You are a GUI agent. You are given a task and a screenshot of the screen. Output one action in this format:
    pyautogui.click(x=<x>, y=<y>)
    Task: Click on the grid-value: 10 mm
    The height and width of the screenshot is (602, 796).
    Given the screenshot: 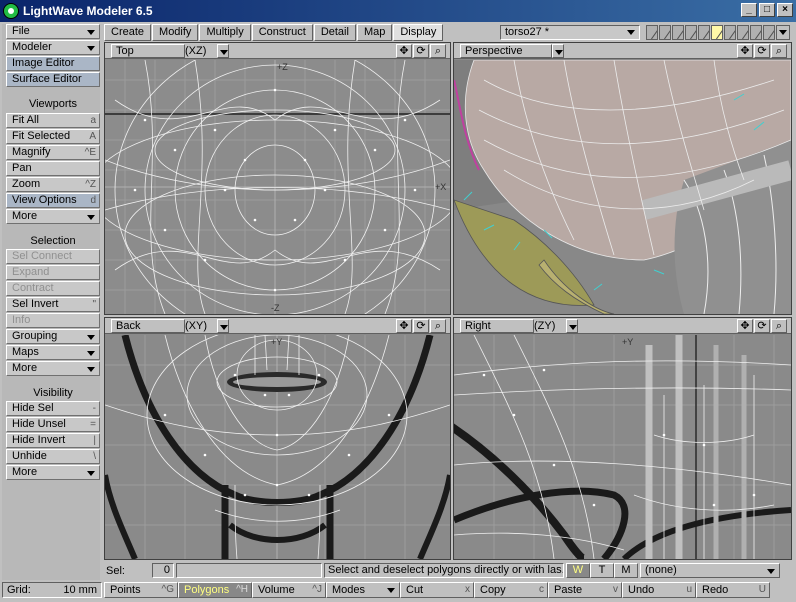 What is the action you would take?
    pyautogui.click(x=80, y=590)
    